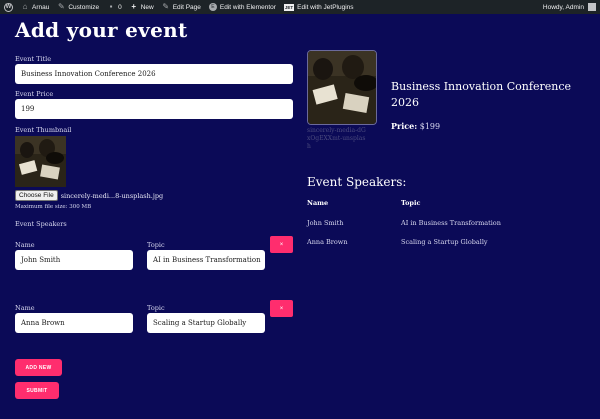  I want to click on edit-page-label: Edit Page, so click(186, 7).